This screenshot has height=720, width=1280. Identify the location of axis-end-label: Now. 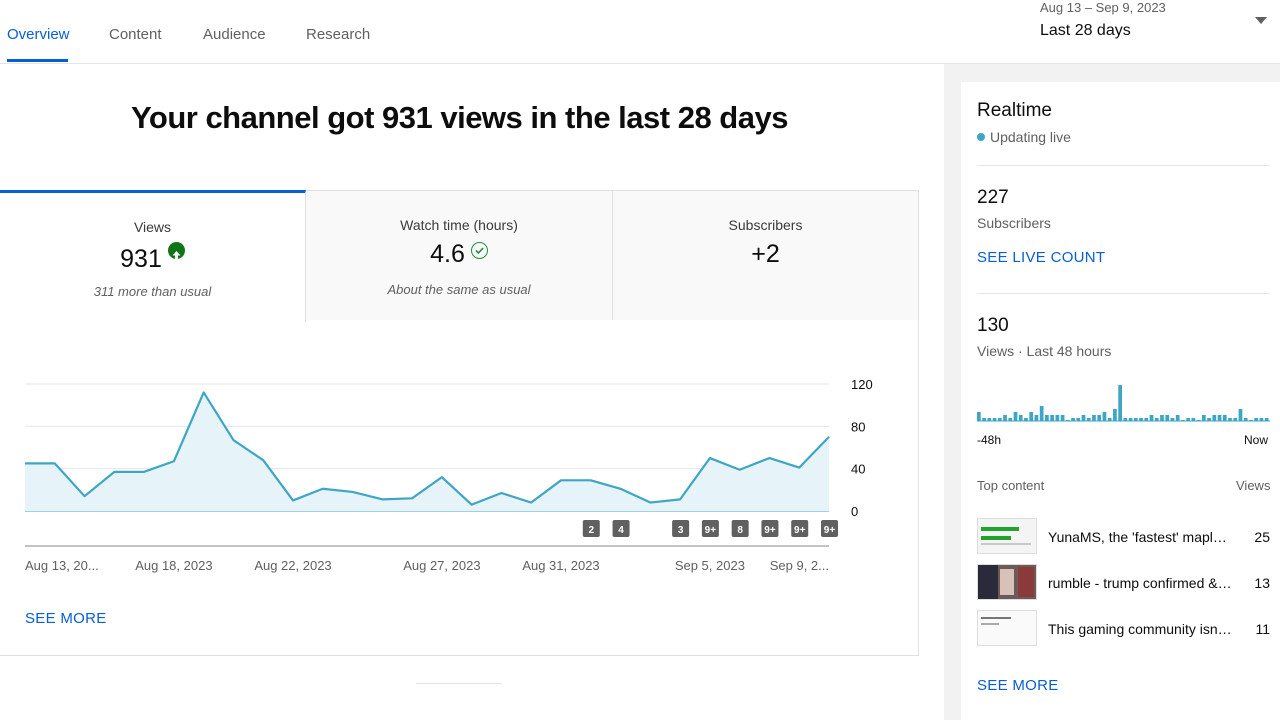
(1256, 440).